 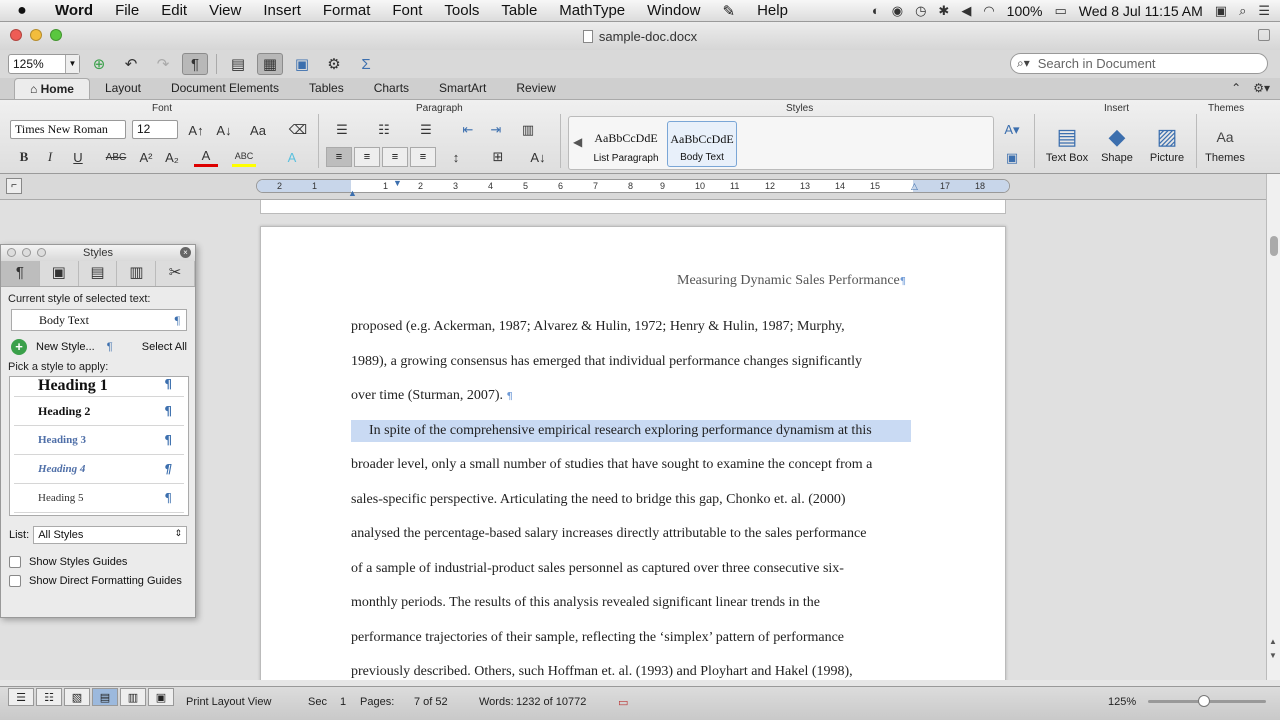 What do you see at coordinates (1141, 11) in the screenshot?
I see `clock: Wed 8 Jul 11:15 AM` at bounding box center [1141, 11].